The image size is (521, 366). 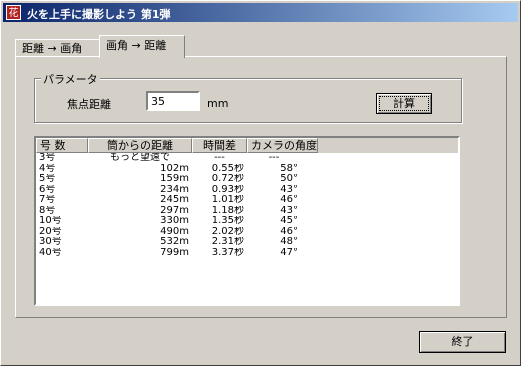 I want to click on table-row: 4号 102m 0.55秒 58°, so click(x=247, y=169).